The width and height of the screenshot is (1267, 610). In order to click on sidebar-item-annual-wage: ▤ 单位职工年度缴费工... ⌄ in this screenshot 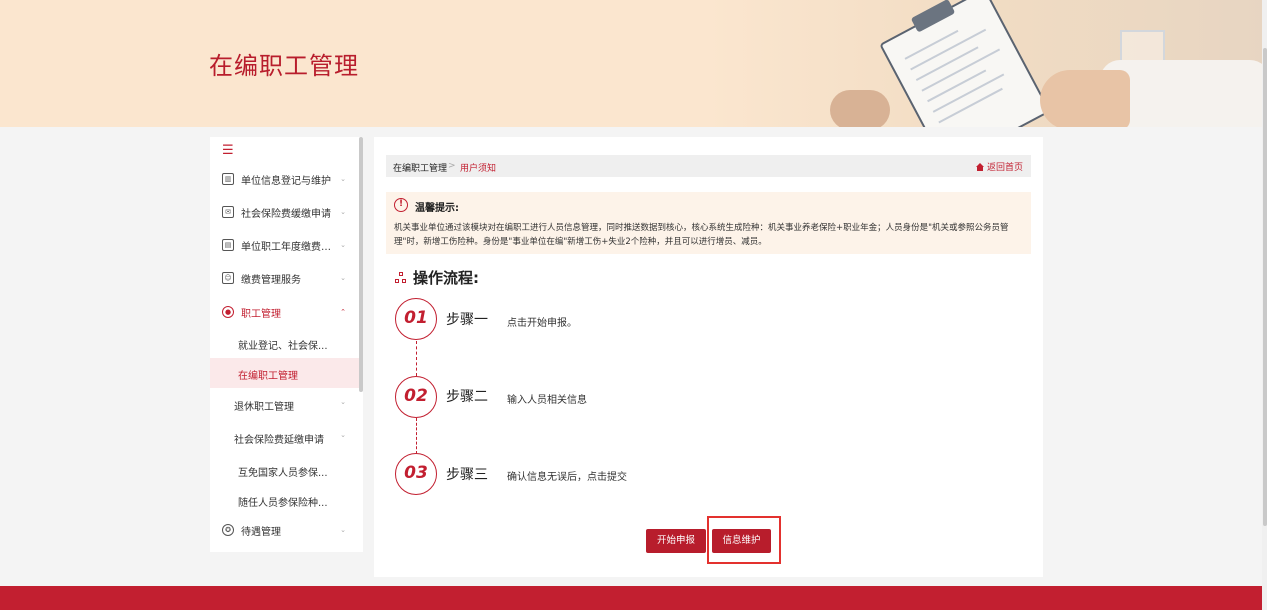, I will do `click(285, 245)`.